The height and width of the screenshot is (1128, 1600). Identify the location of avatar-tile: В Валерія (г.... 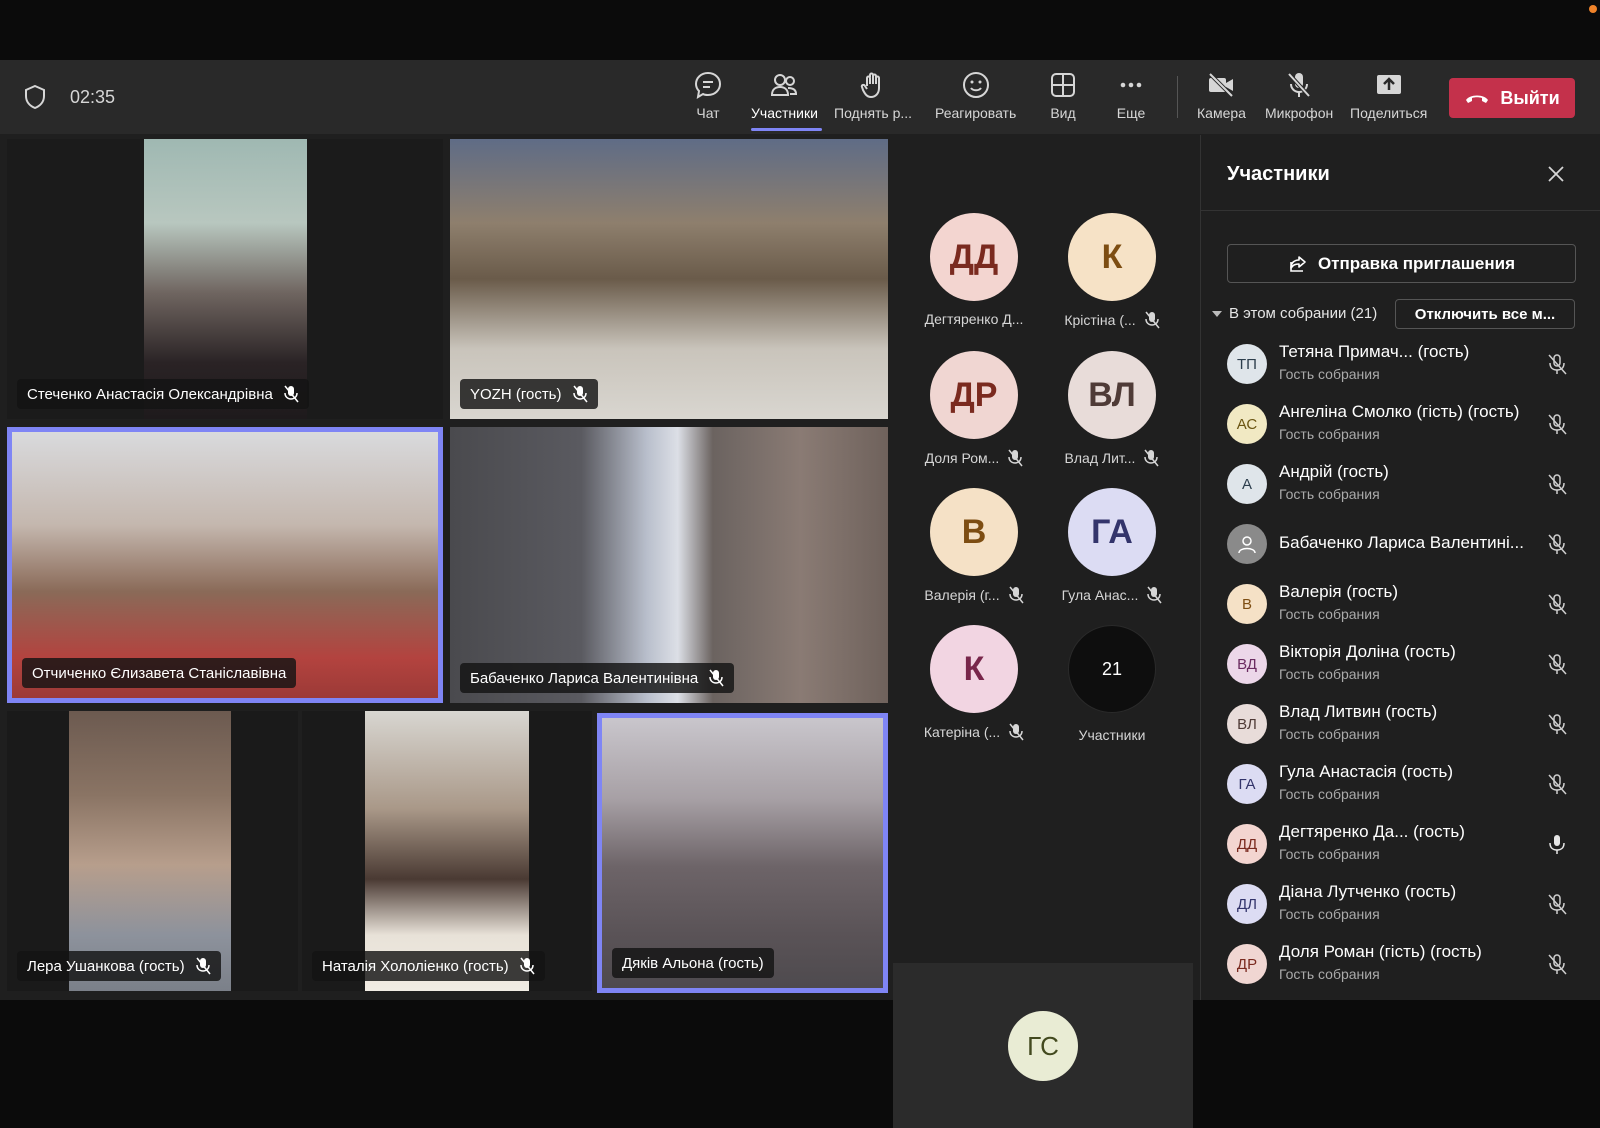
(974, 553).